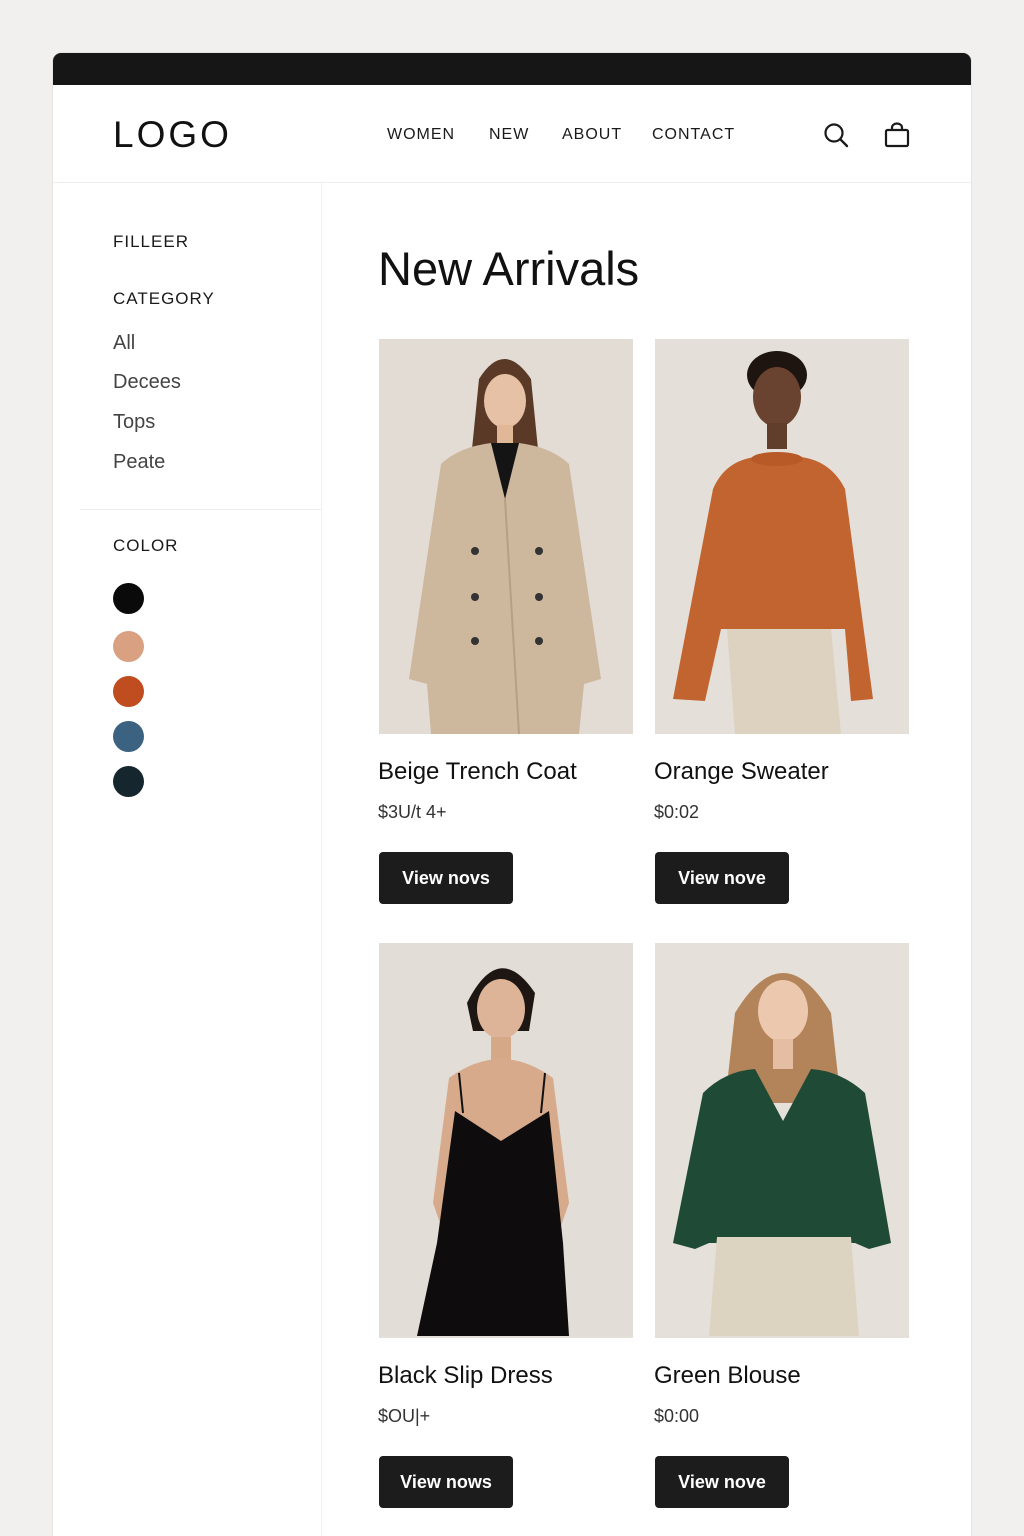 This screenshot has height=1536, width=1024. I want to click on product-price: $0:00, so click(677, 1416).